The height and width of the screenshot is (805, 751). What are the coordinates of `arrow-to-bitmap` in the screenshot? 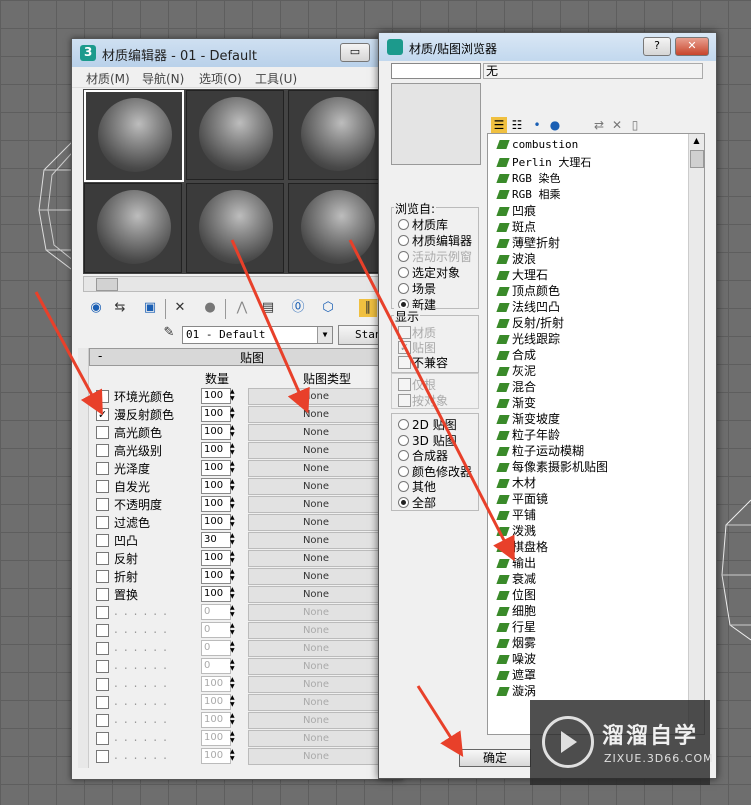 It's located at (431, 400).